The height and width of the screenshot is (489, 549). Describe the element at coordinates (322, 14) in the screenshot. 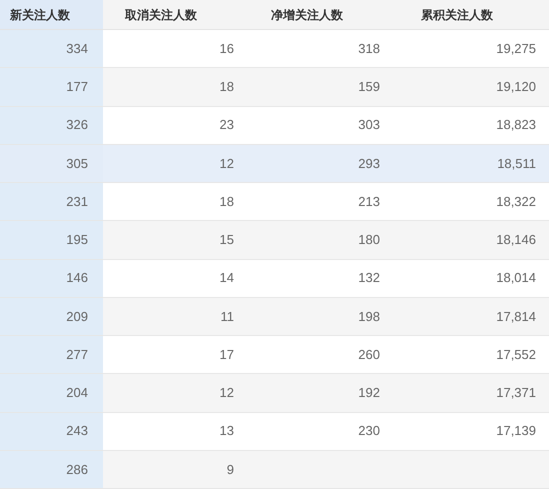

I see `column-header: 净增关注人数` at that location.